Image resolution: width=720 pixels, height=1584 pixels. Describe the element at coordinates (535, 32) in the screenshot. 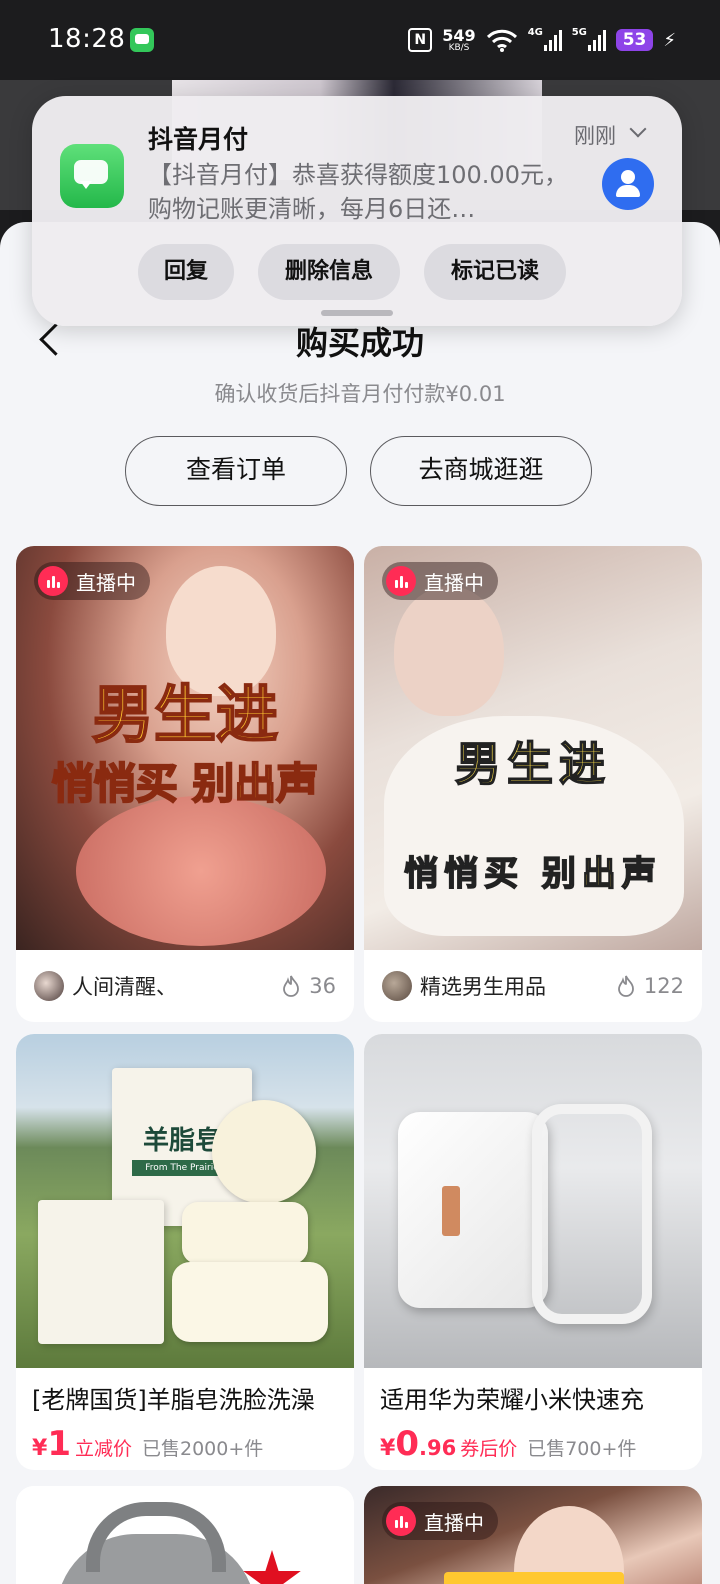

I see `signal-4g-label: 4G` at that location.